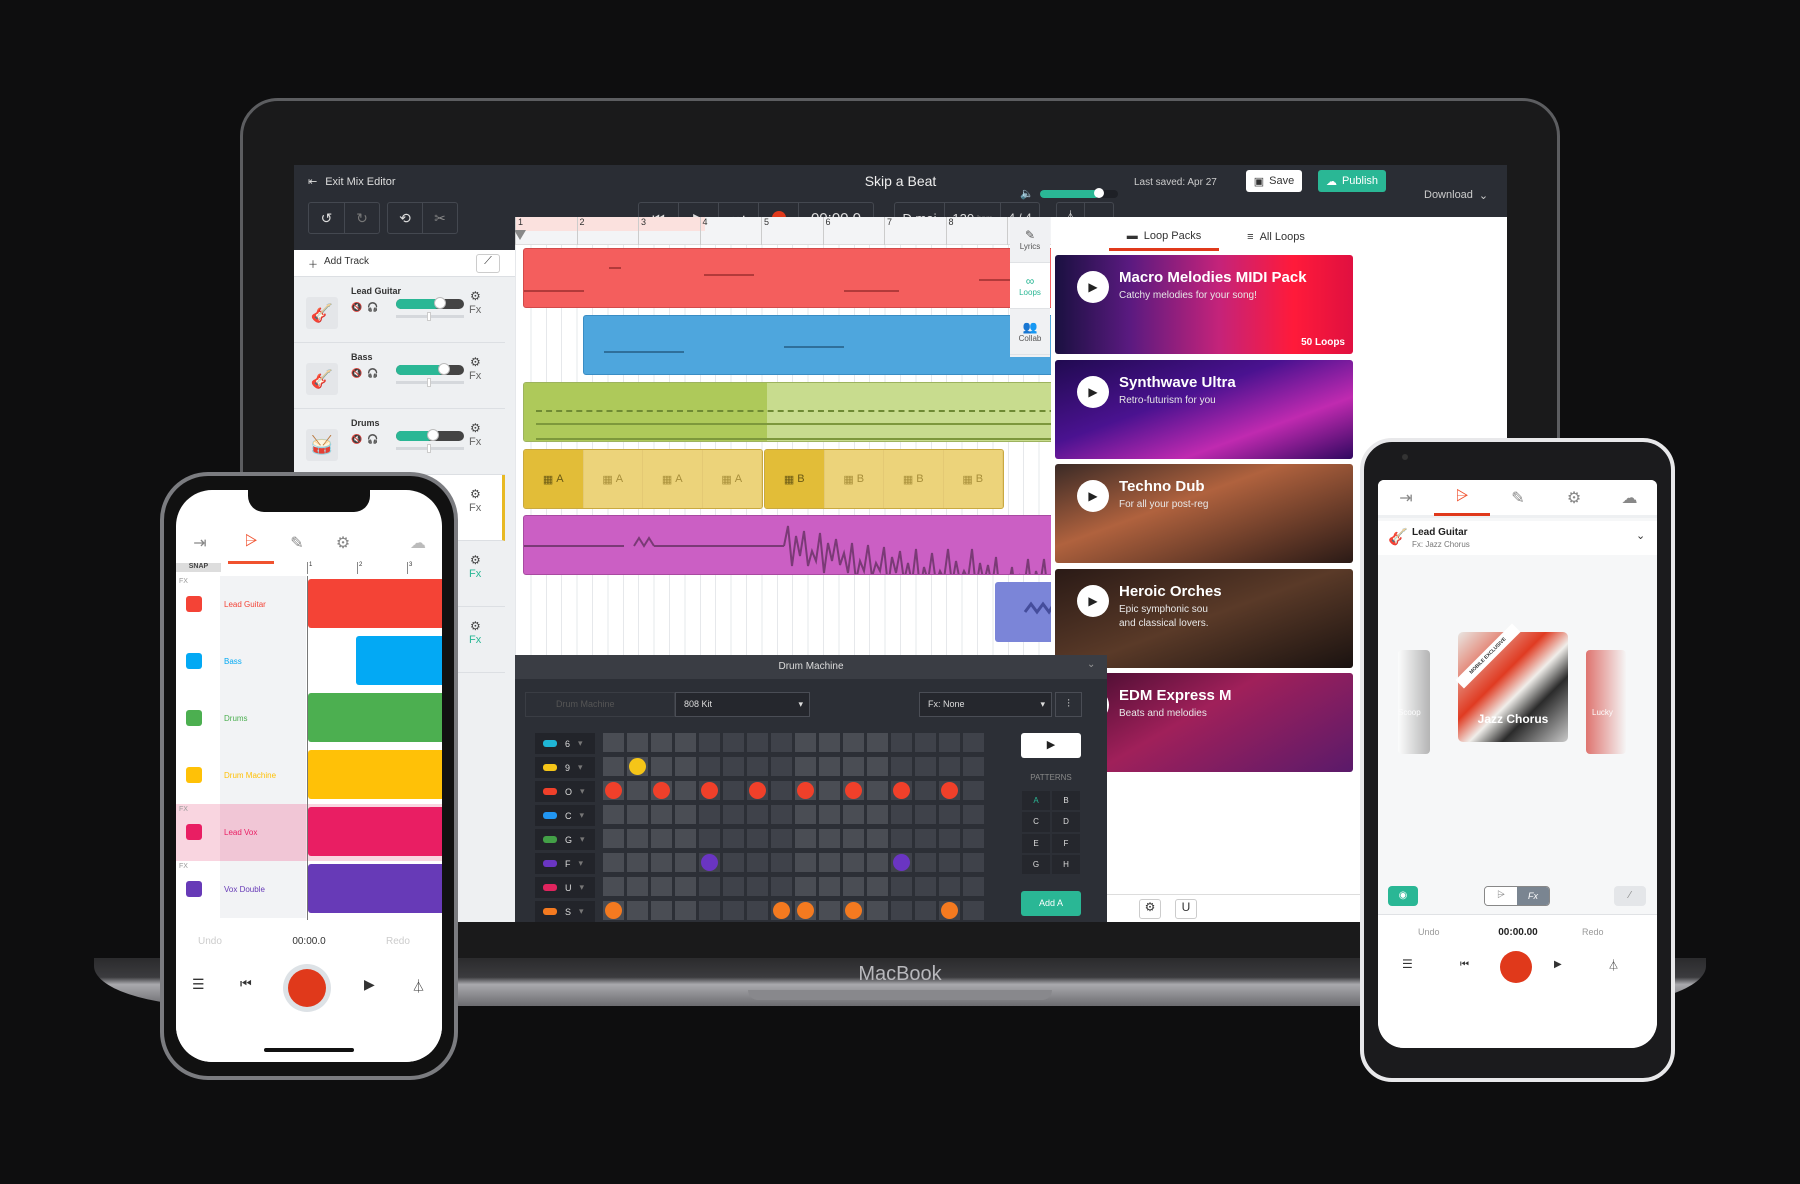 This screenshot has width=1800, height=1184. Describe the element at coordinates (307, 748) in the screenshot. I see `playhead` at that location.